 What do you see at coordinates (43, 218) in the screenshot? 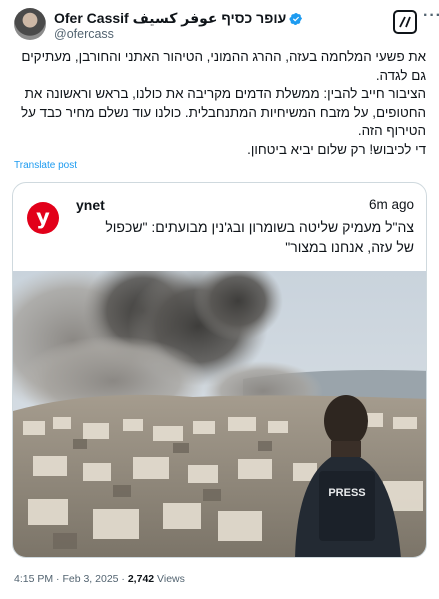
I see `ynet-logo-icon: y` at bounding box center [43, 218].